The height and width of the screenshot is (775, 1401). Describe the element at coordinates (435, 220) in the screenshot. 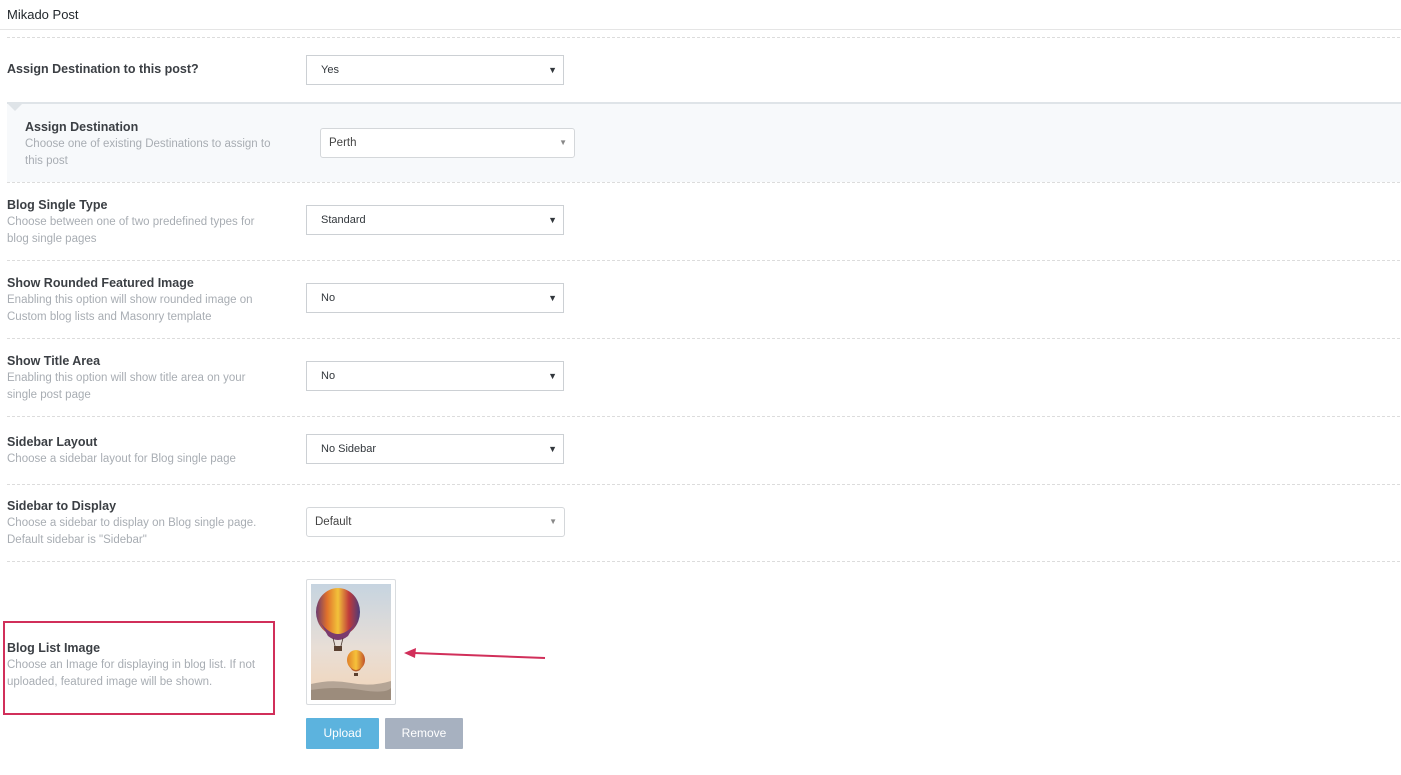

I see `blog-single-type-select: Standard ▼` at that location.